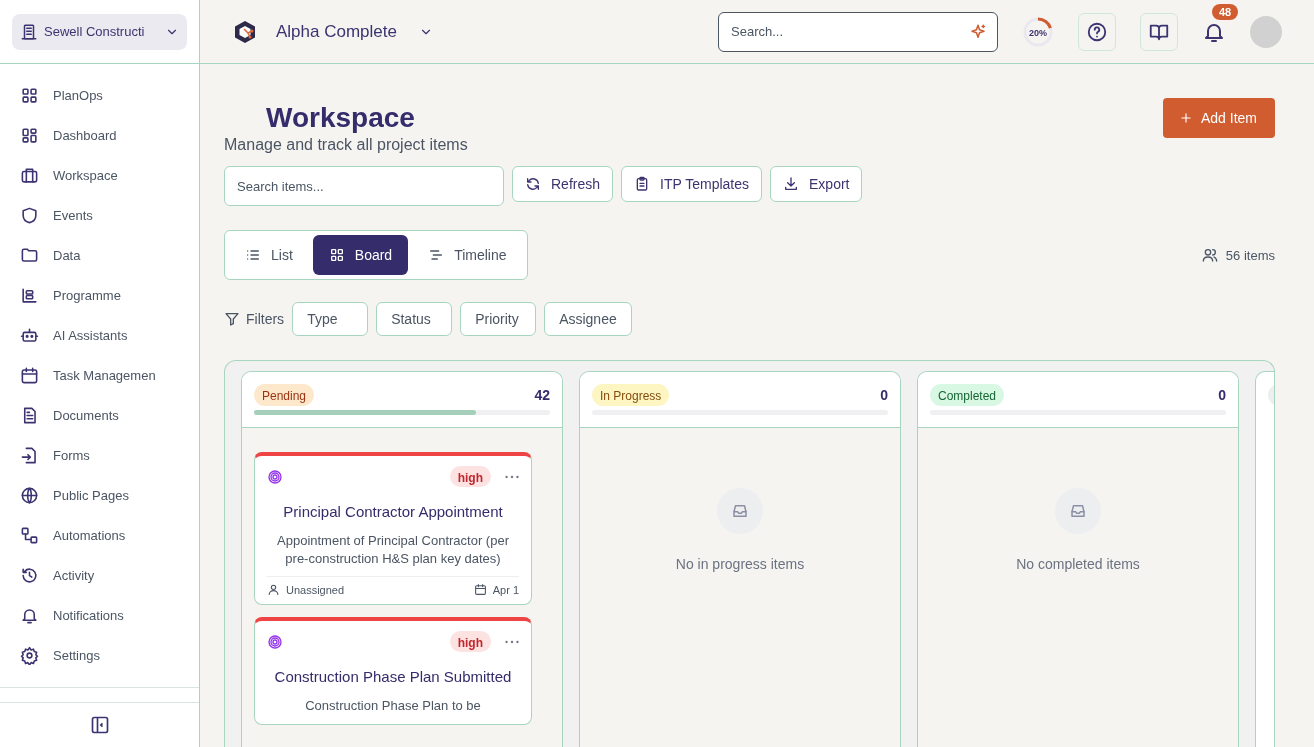 The width and height of the screenshot is (1314, 747). I want to click on project-selector: Alpha Complete, so click(354, 31).